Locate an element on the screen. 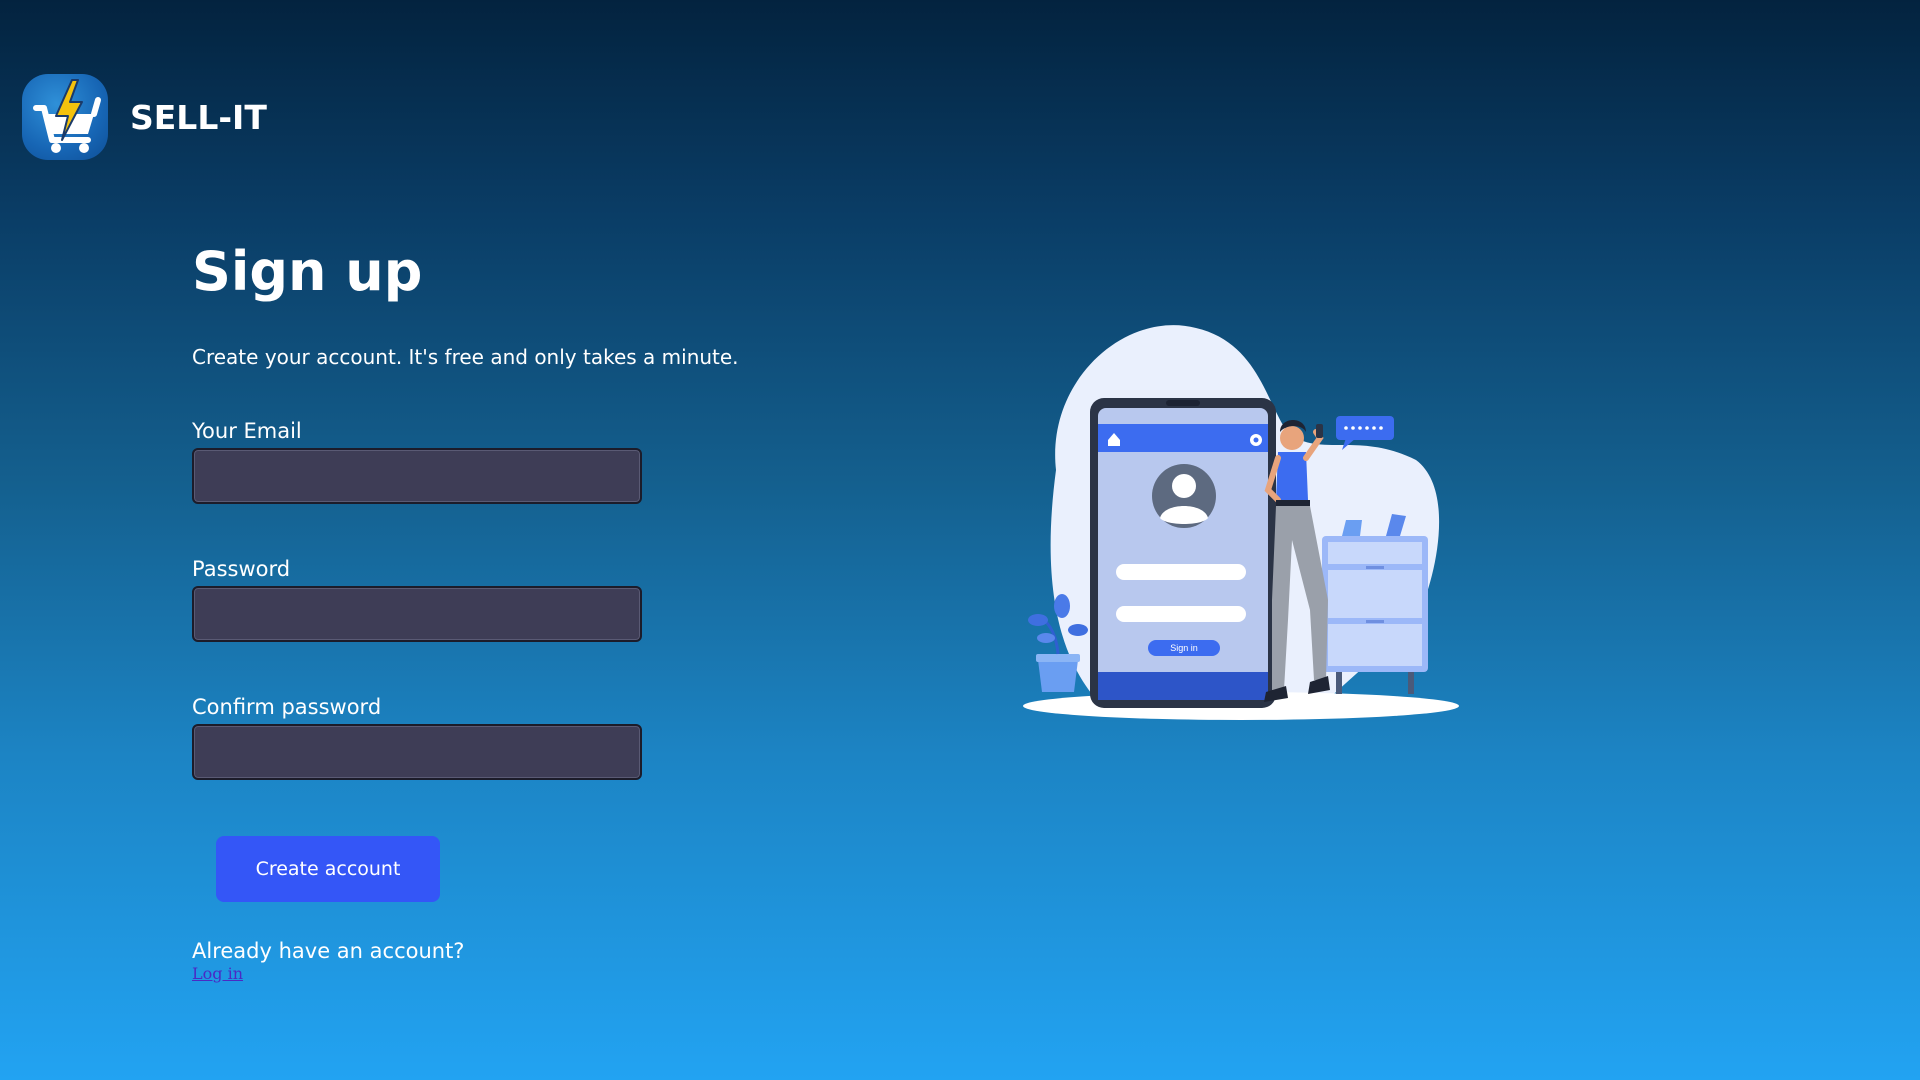 The image size is (1920, 1080). email-field is located at coordinates (417, 476).